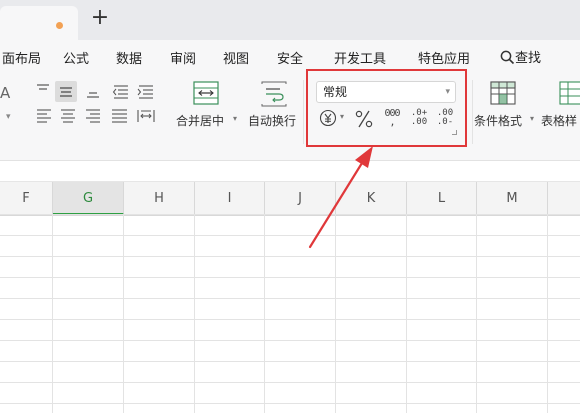 The width and height of the screenshot is (580, 413). I want to click on increase-indent-icon, so click(145, 92).